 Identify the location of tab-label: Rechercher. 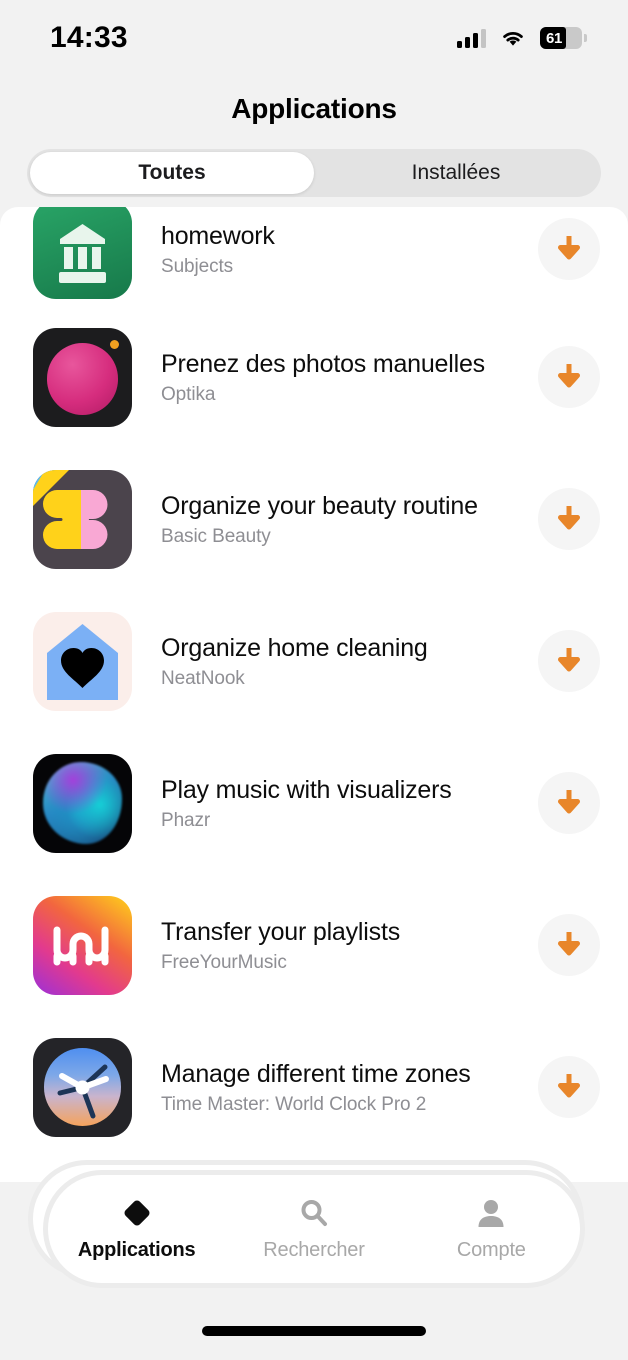
(314, 1250).